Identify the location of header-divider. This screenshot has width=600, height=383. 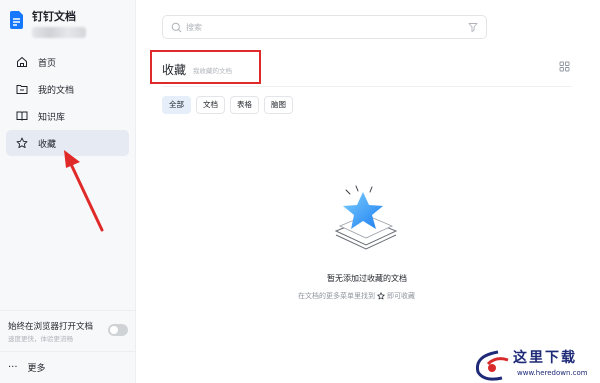
(367, 86).